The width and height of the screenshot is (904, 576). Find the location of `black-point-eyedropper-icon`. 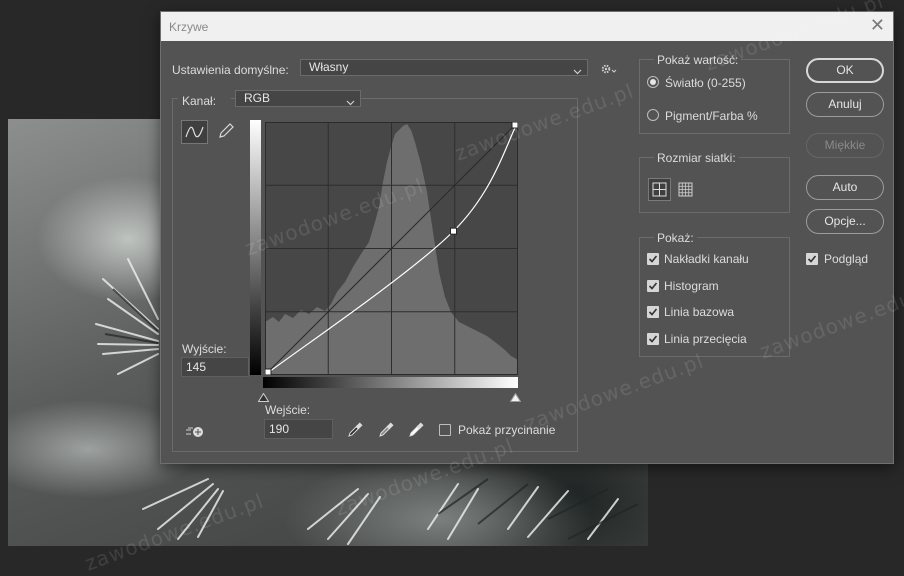

black-point-eyedropper-icon is located at coordinates (355, 431).